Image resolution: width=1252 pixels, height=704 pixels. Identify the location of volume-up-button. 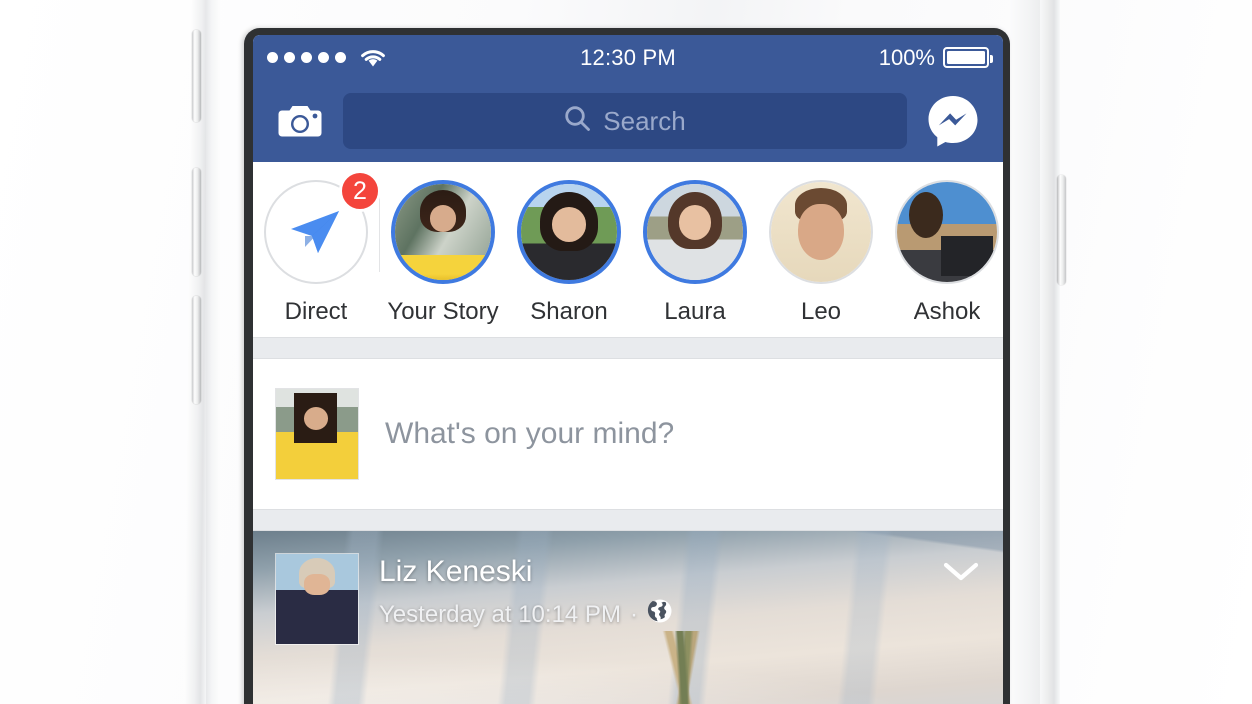
(196, 222).